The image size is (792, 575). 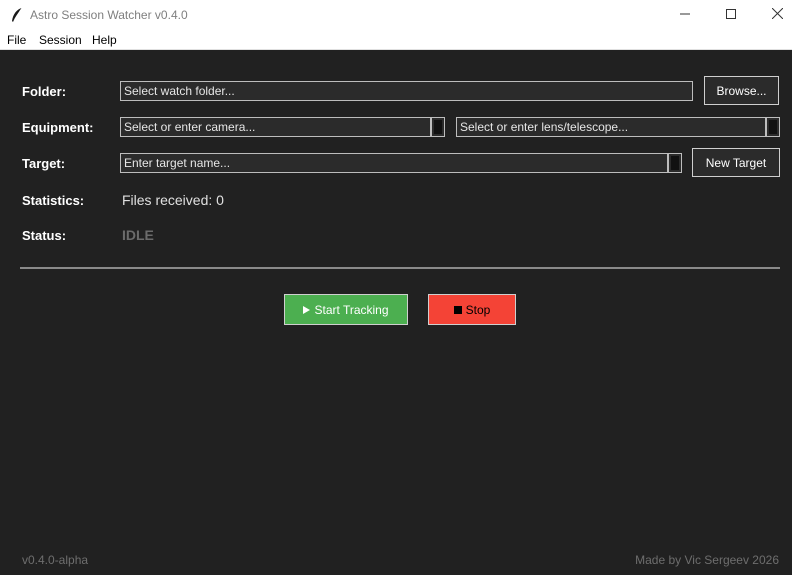 I want to click on menu-bar: File Session Help, so click(x=396, y=40).